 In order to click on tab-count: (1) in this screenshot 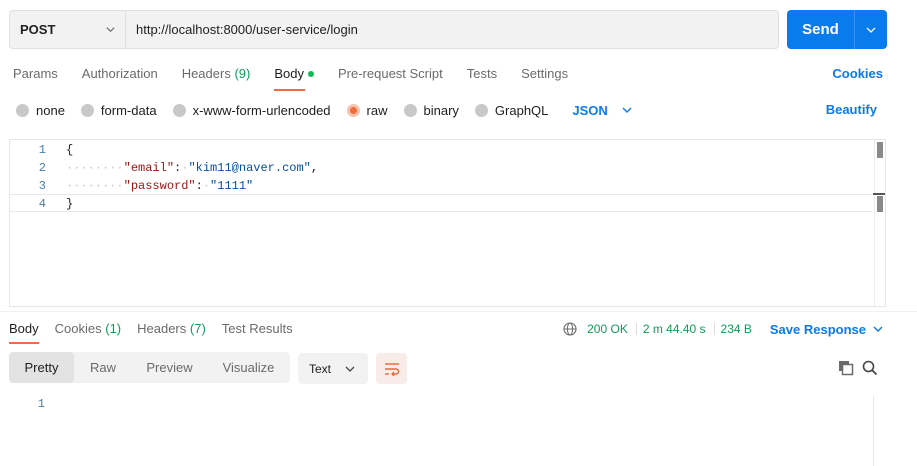, I will do `click(113, 328)`.